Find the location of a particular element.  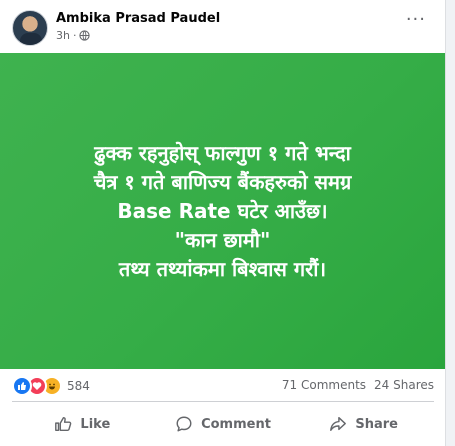

post-stats: 584 71 Comments 24 Shares is located at coordinates (223, 386).